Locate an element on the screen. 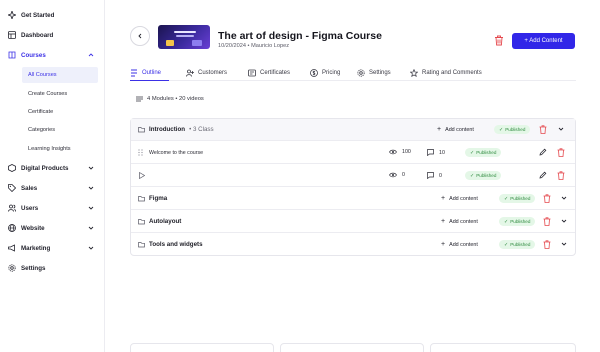 The width and height of the screenshot is (600, 352). sub-certificate: Certificate is located at coordinates (60, 112).